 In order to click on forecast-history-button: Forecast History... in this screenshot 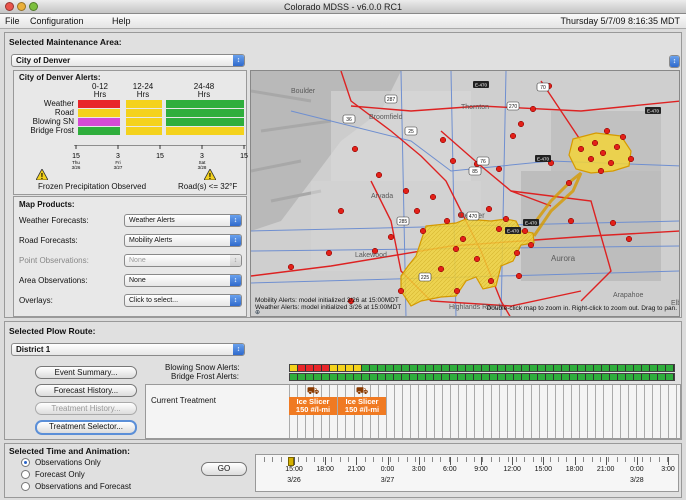, I will do `click(86, 390)`.